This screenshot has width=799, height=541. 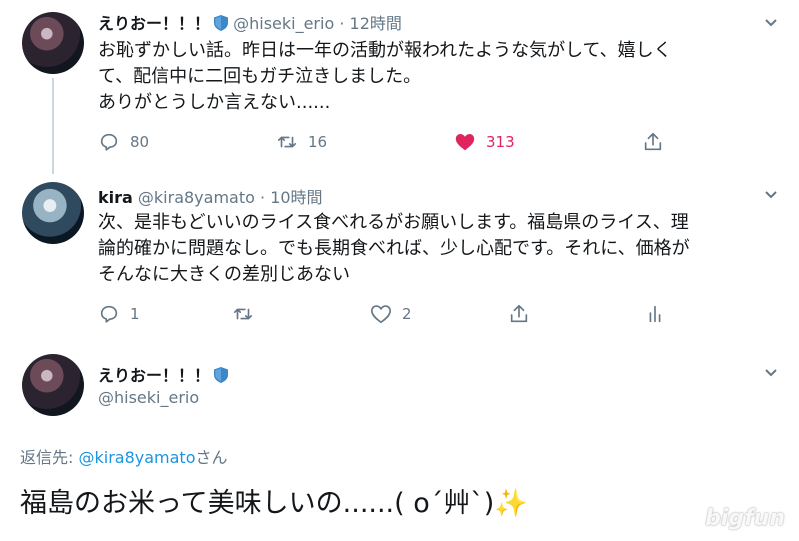 I want to click on tweet-text-line: そんなに大きくの差別じあない, so click(x=224, y=274).